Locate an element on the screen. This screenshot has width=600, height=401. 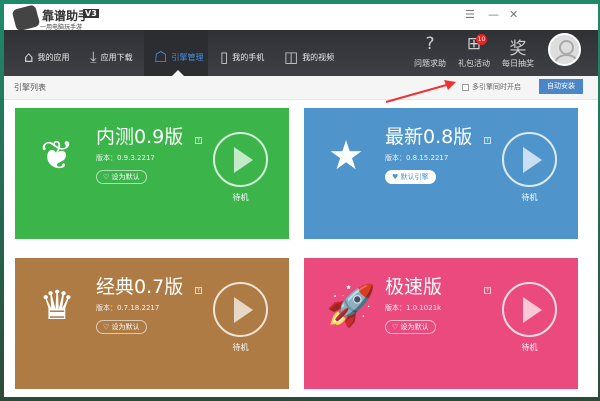
engine-title: 经典0.7版 is located at coordinates (140, 287).